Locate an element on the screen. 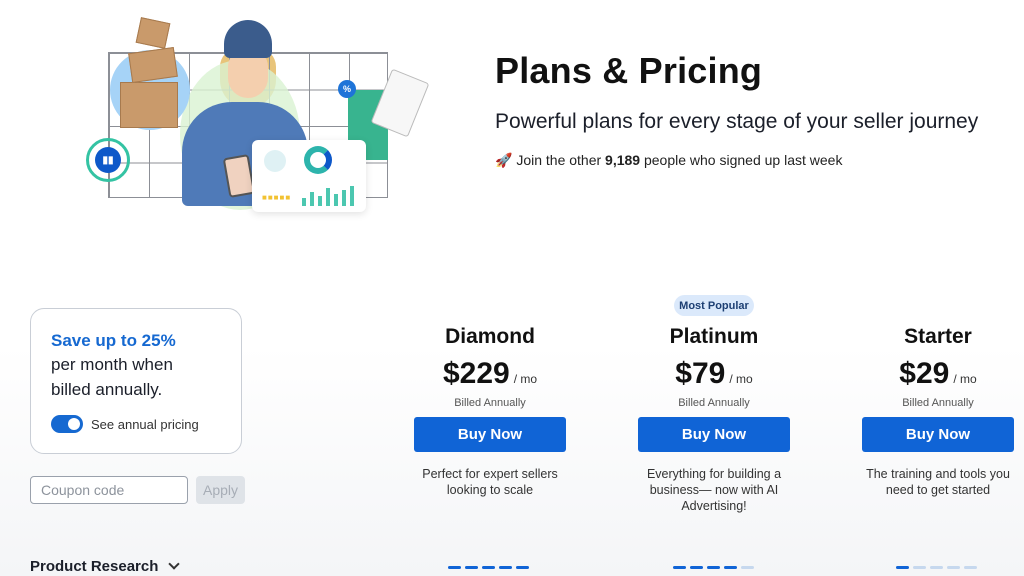  price-row: $229 / mo is located at coordinates (490, 374).